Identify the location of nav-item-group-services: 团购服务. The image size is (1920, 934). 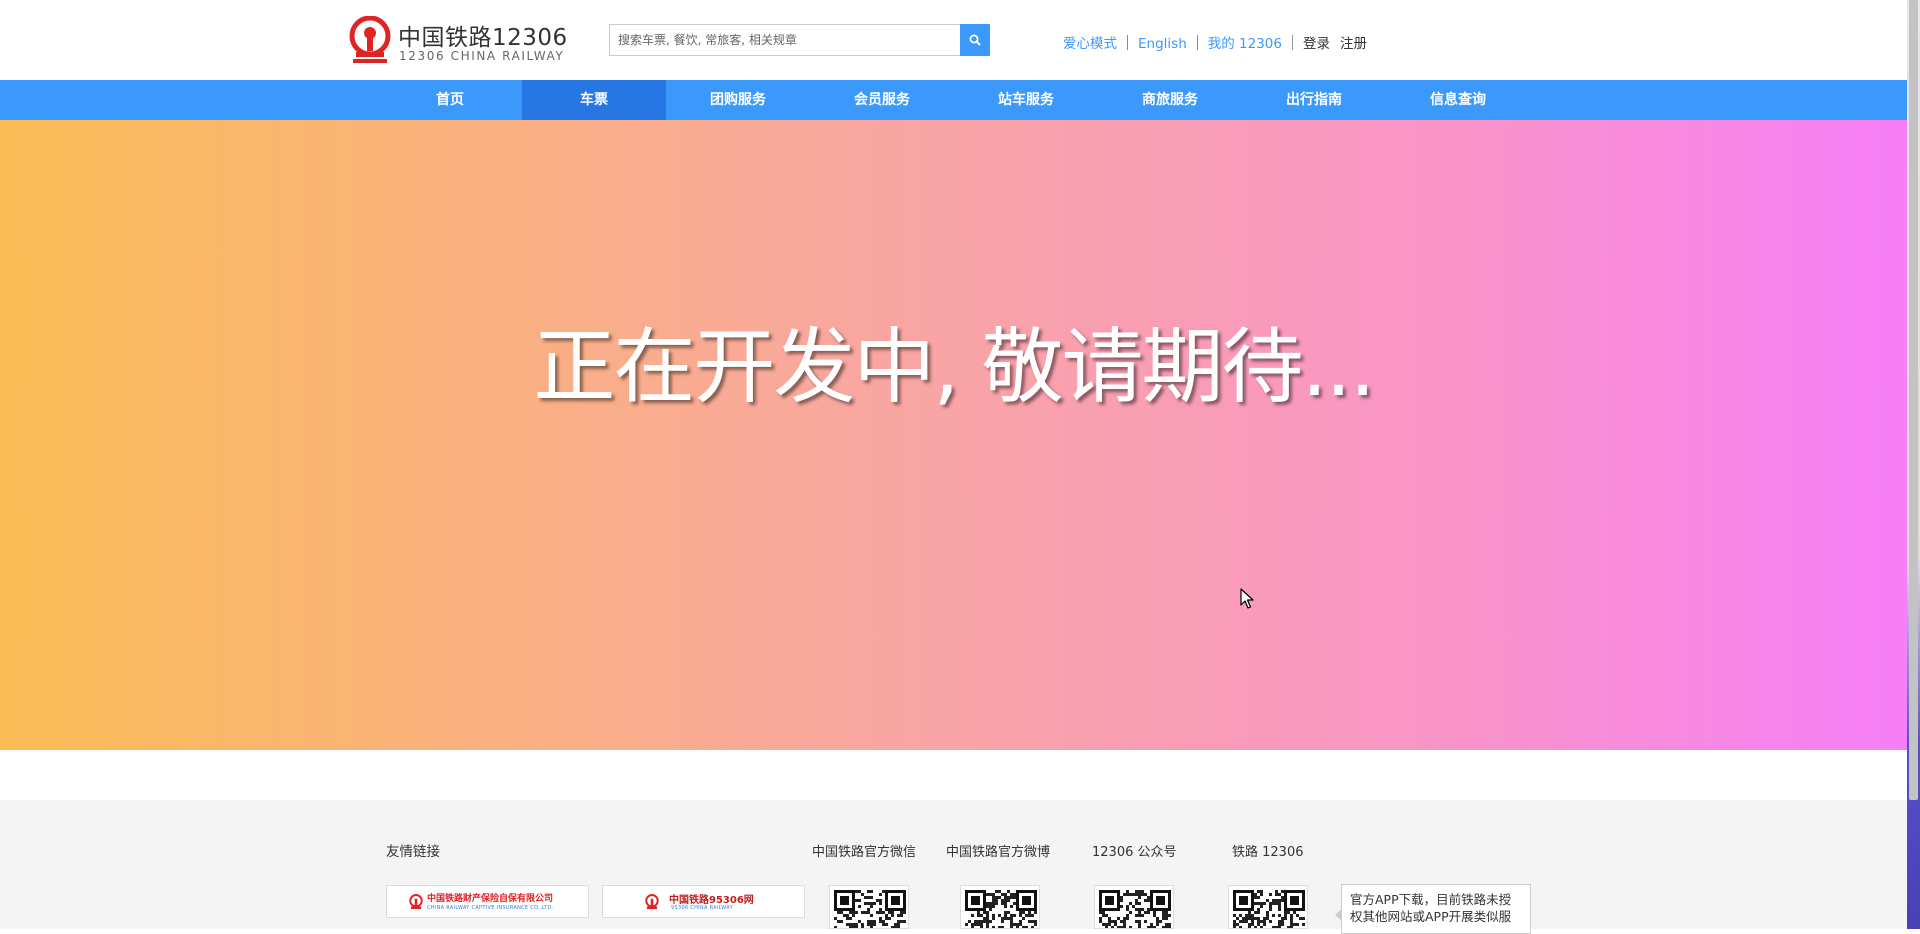
(738, 100).